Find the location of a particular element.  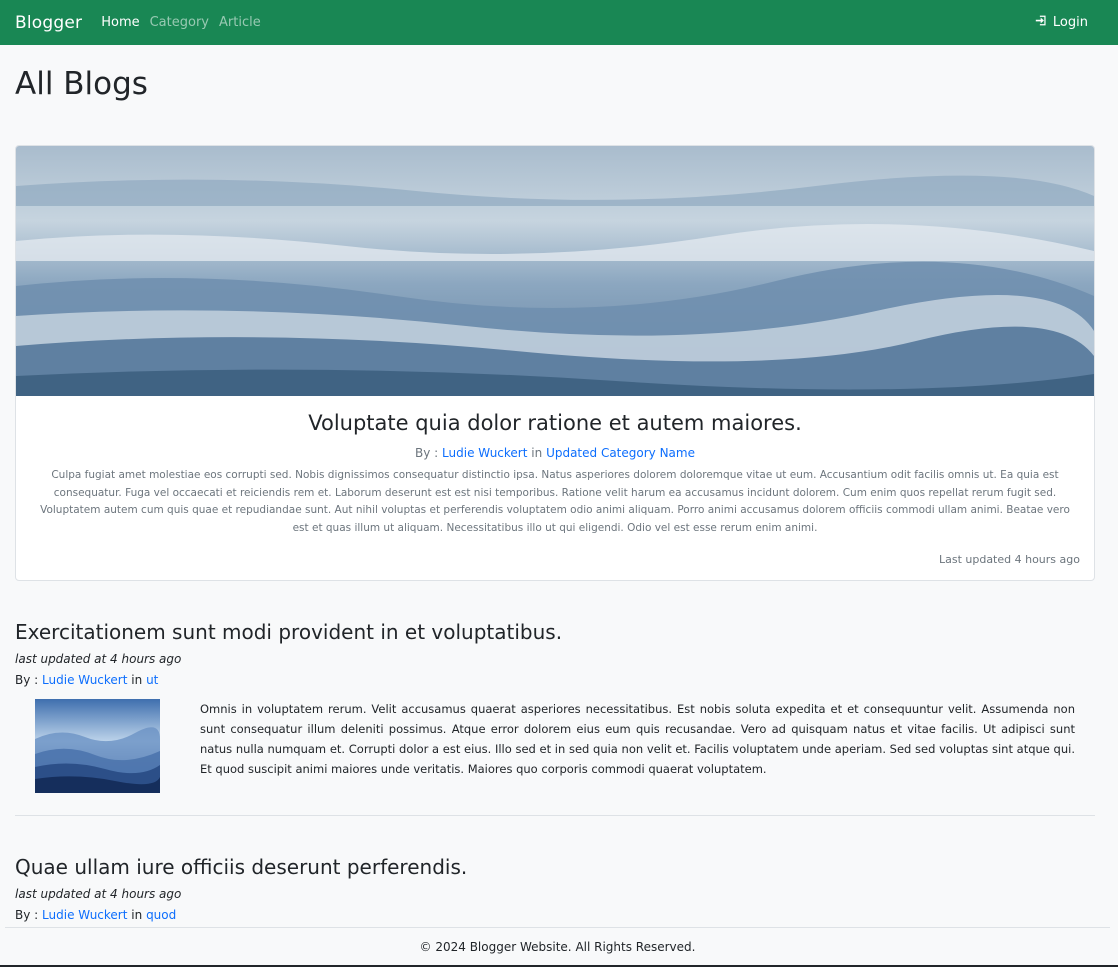

nav-link-category: Category is located at coordinates (179, 22).